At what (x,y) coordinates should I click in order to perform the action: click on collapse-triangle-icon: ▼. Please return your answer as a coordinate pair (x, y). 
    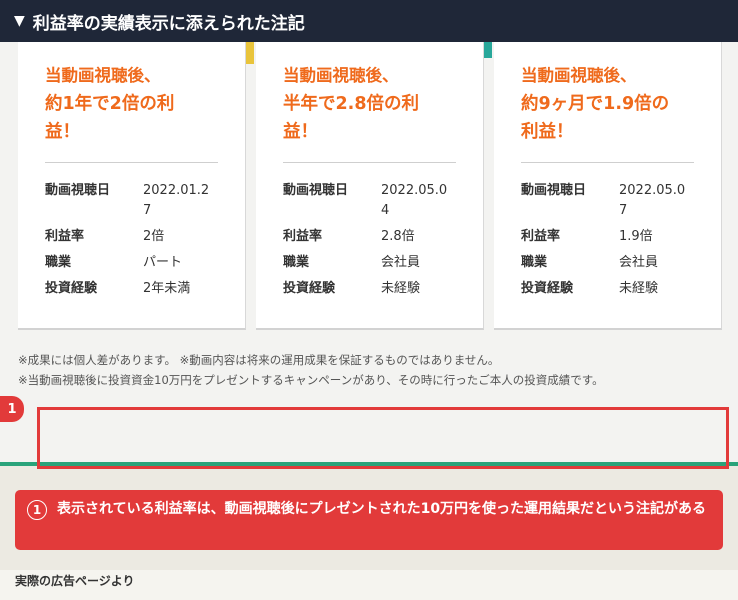
    Looking at the image, I should click on (19, 21).